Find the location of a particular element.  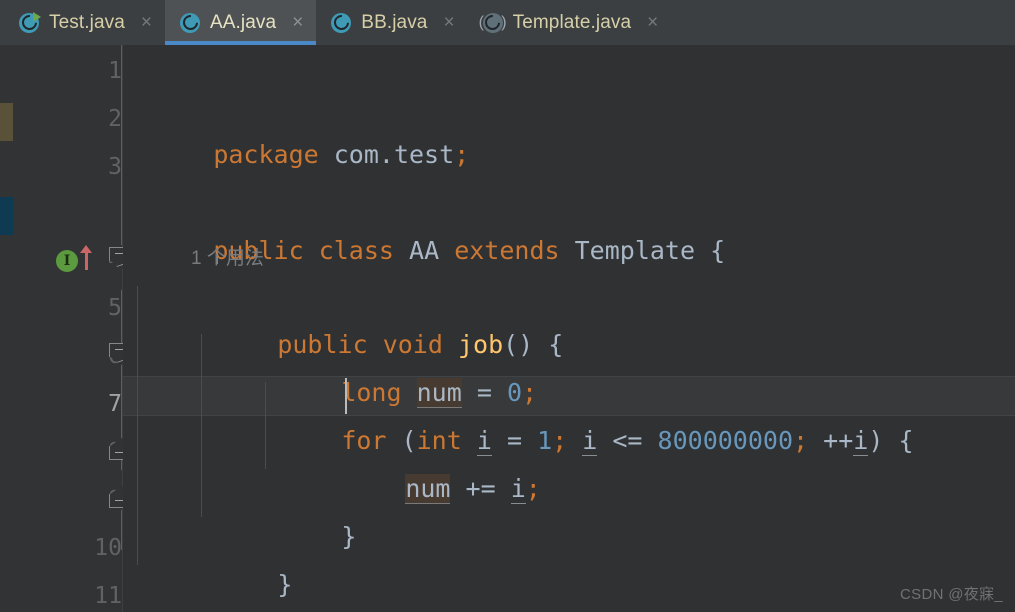

code-line-1: package com.test; is located at coordinates (569, 132).